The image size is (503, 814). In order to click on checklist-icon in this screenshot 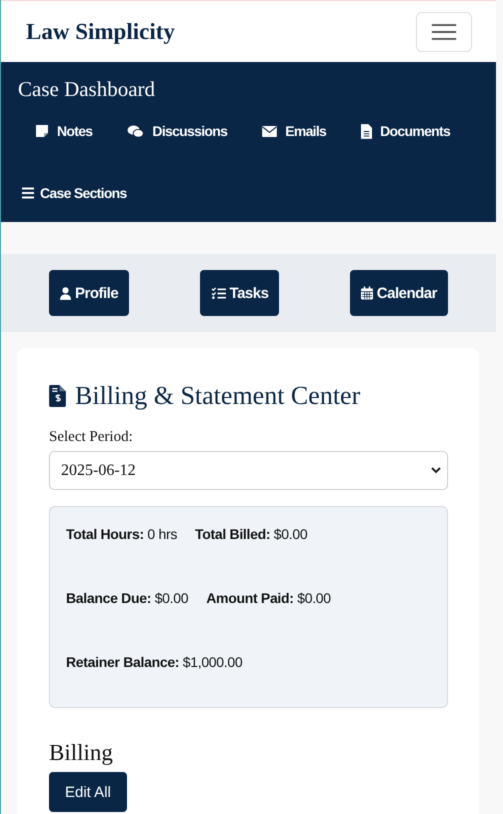, I will do `click(218, 293)`.